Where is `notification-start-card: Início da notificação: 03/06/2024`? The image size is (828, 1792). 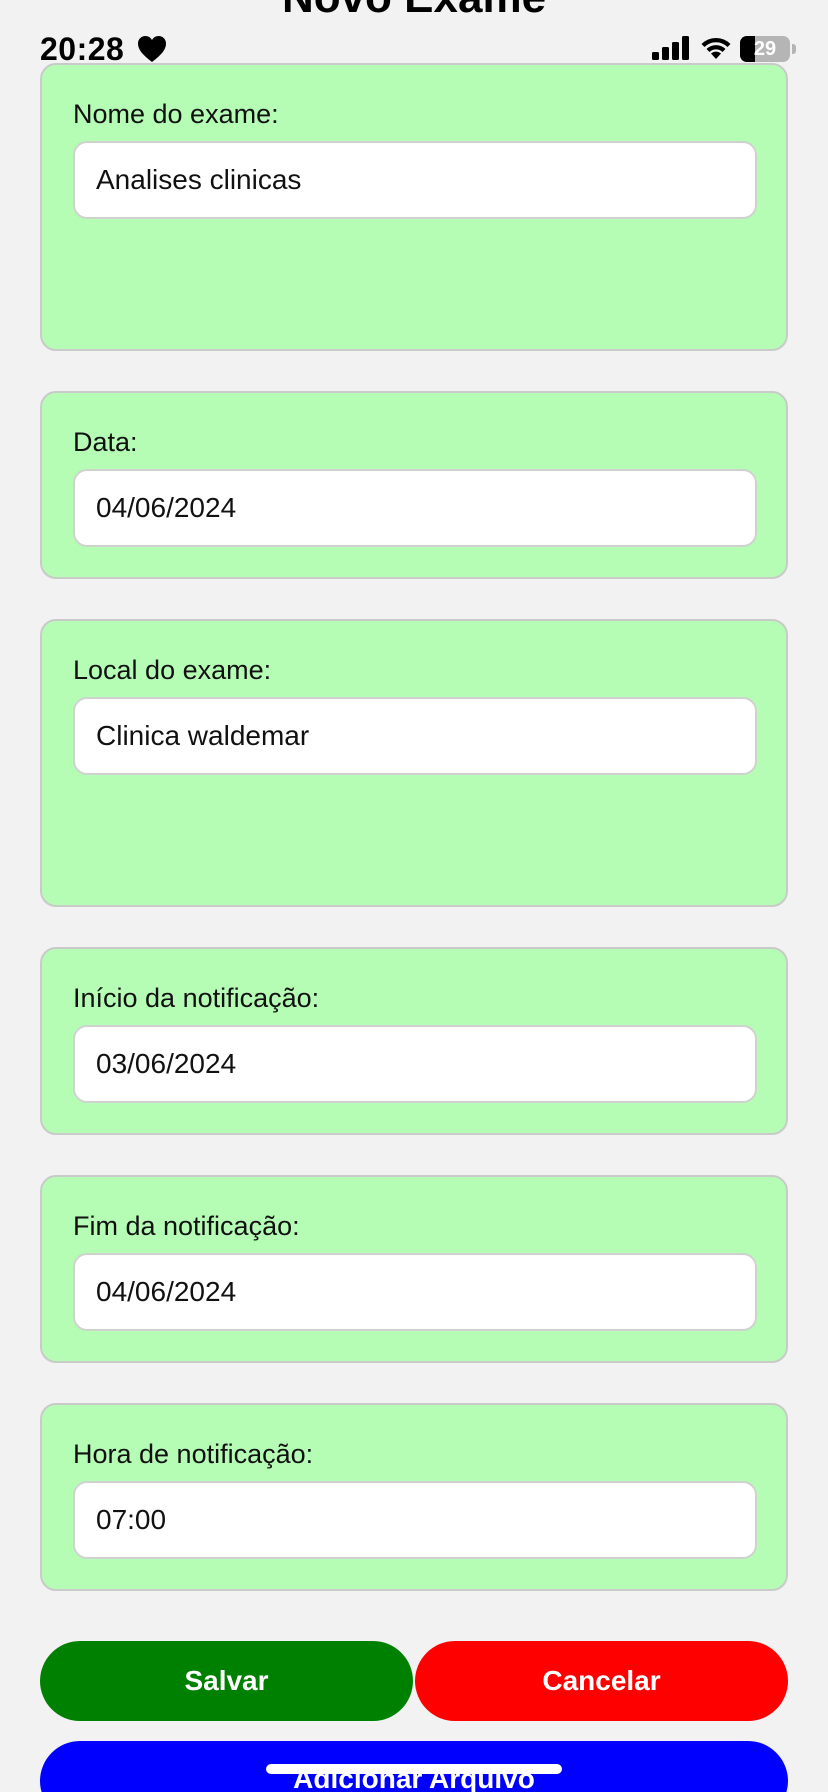
notification-start-card: Início da notificação: 03/06/2024 is located at coordinates (414, 1041).